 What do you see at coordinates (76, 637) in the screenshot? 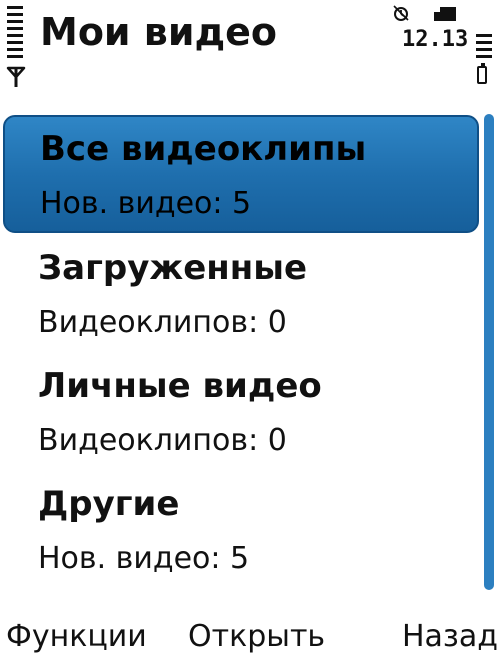
I see `options-softkey: Функции` at bounding box center [76, 637].